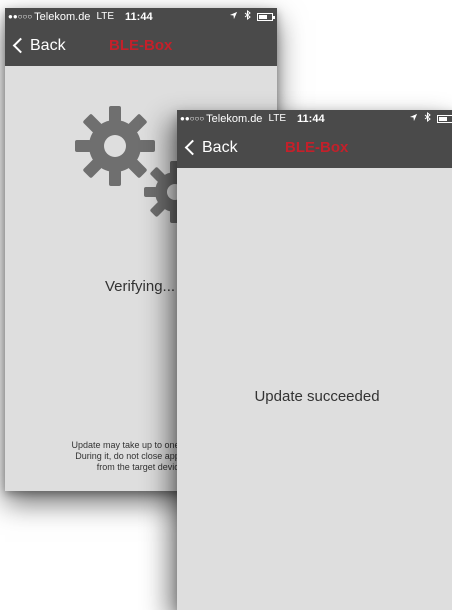  I want to click on update-succeeded-status: Update succeeded, so click(317, 396).